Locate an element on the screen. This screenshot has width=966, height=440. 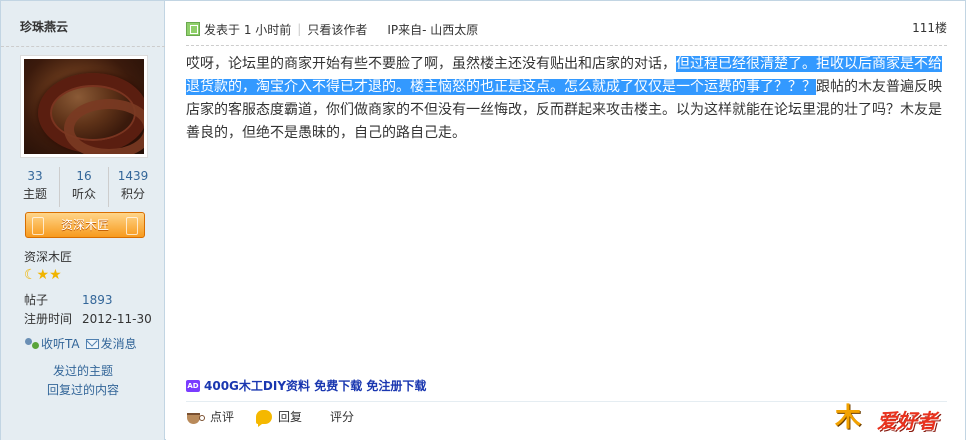
logo-text: 爱好者 is located at coordinates (907, 421).